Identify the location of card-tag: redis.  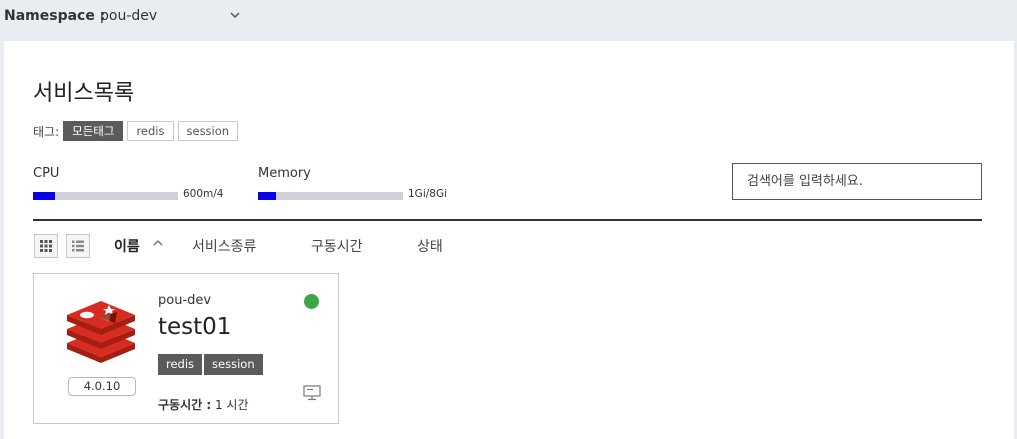
(180, 364).